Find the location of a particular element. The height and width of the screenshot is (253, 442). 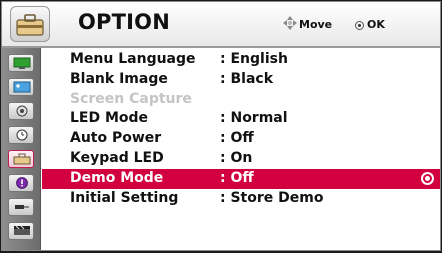

menu-item-label: Menu Language is located at coordinates (133, 59).